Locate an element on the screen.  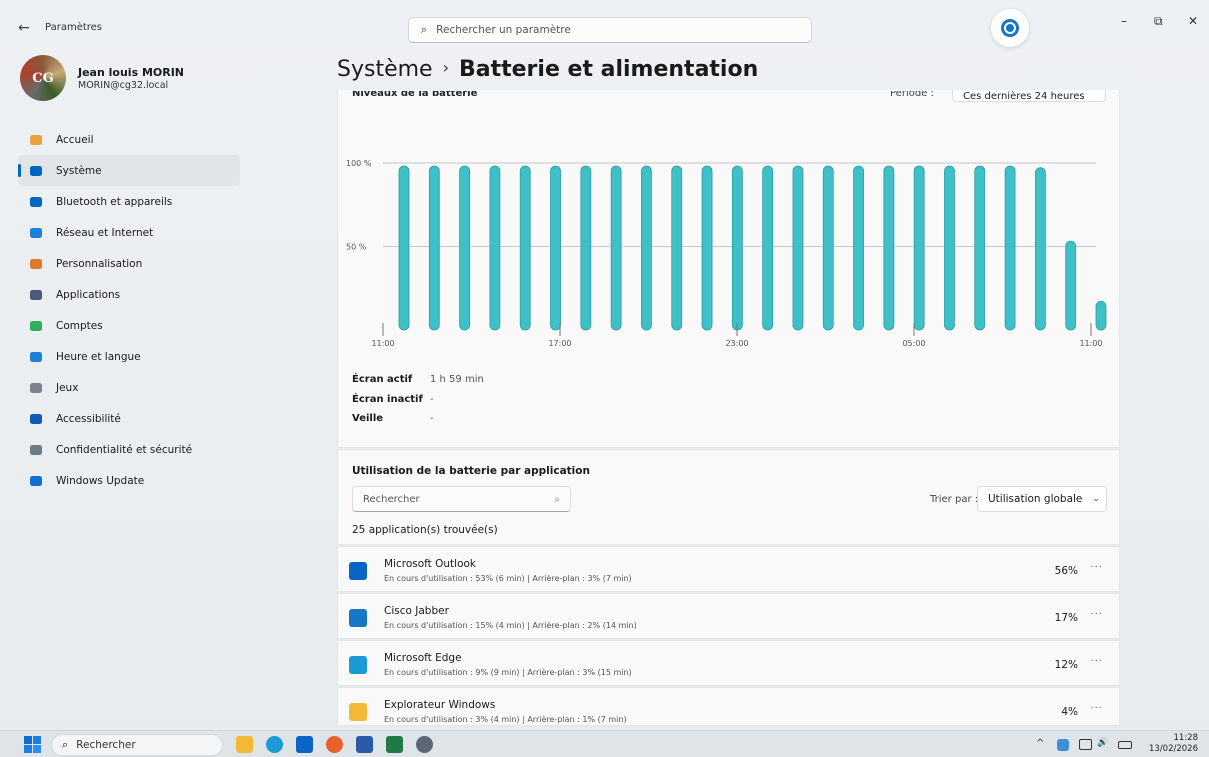
start-button is located at coordinates (32, 744).